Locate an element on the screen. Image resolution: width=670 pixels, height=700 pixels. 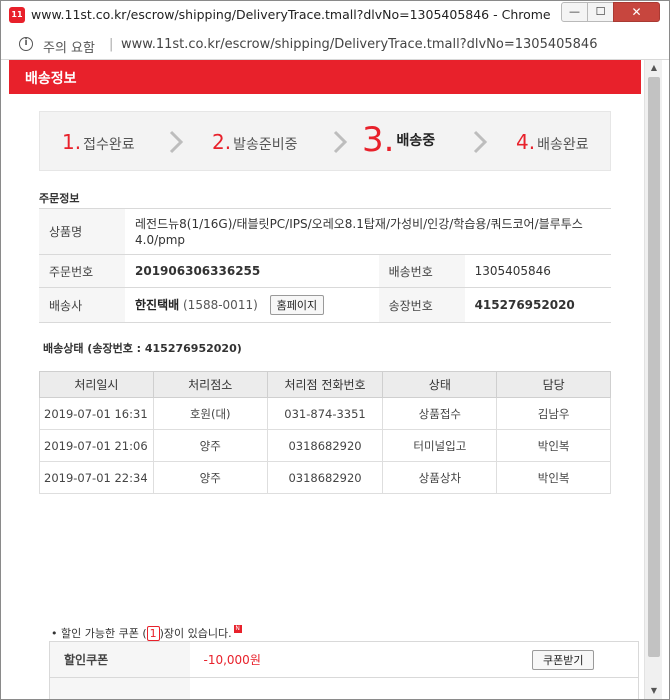
step-label: 발송준비중 is located at coordinates (265, 145).